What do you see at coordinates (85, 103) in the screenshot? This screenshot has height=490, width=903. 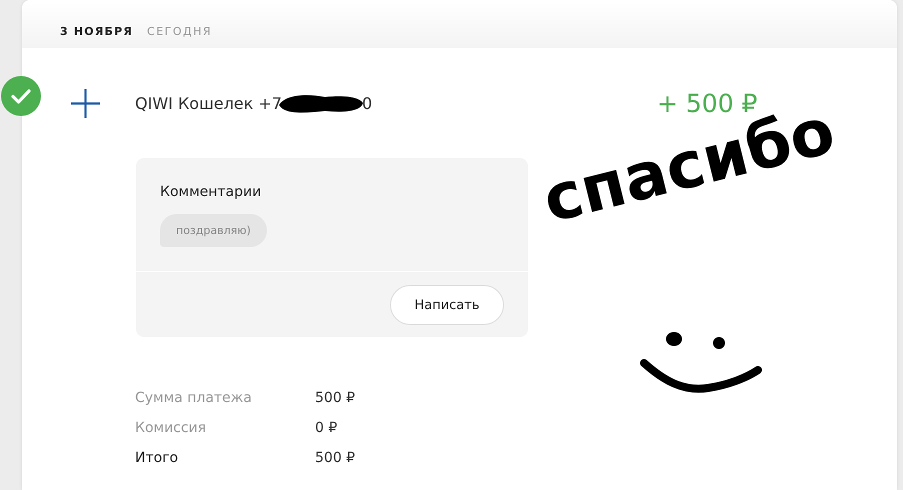 I see `plus-icon` at bounding box center [85, 103].